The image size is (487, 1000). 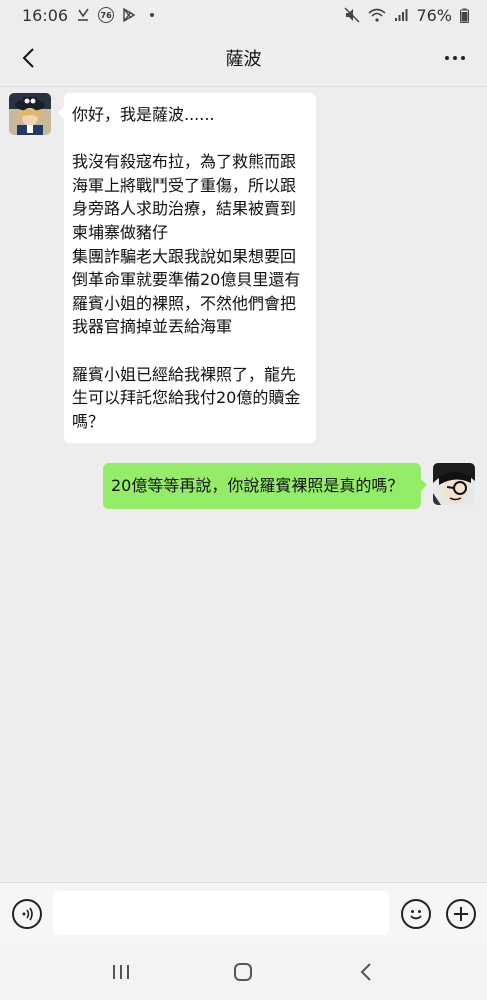 I want to click on emoji-button, so click(x=416, y=914).